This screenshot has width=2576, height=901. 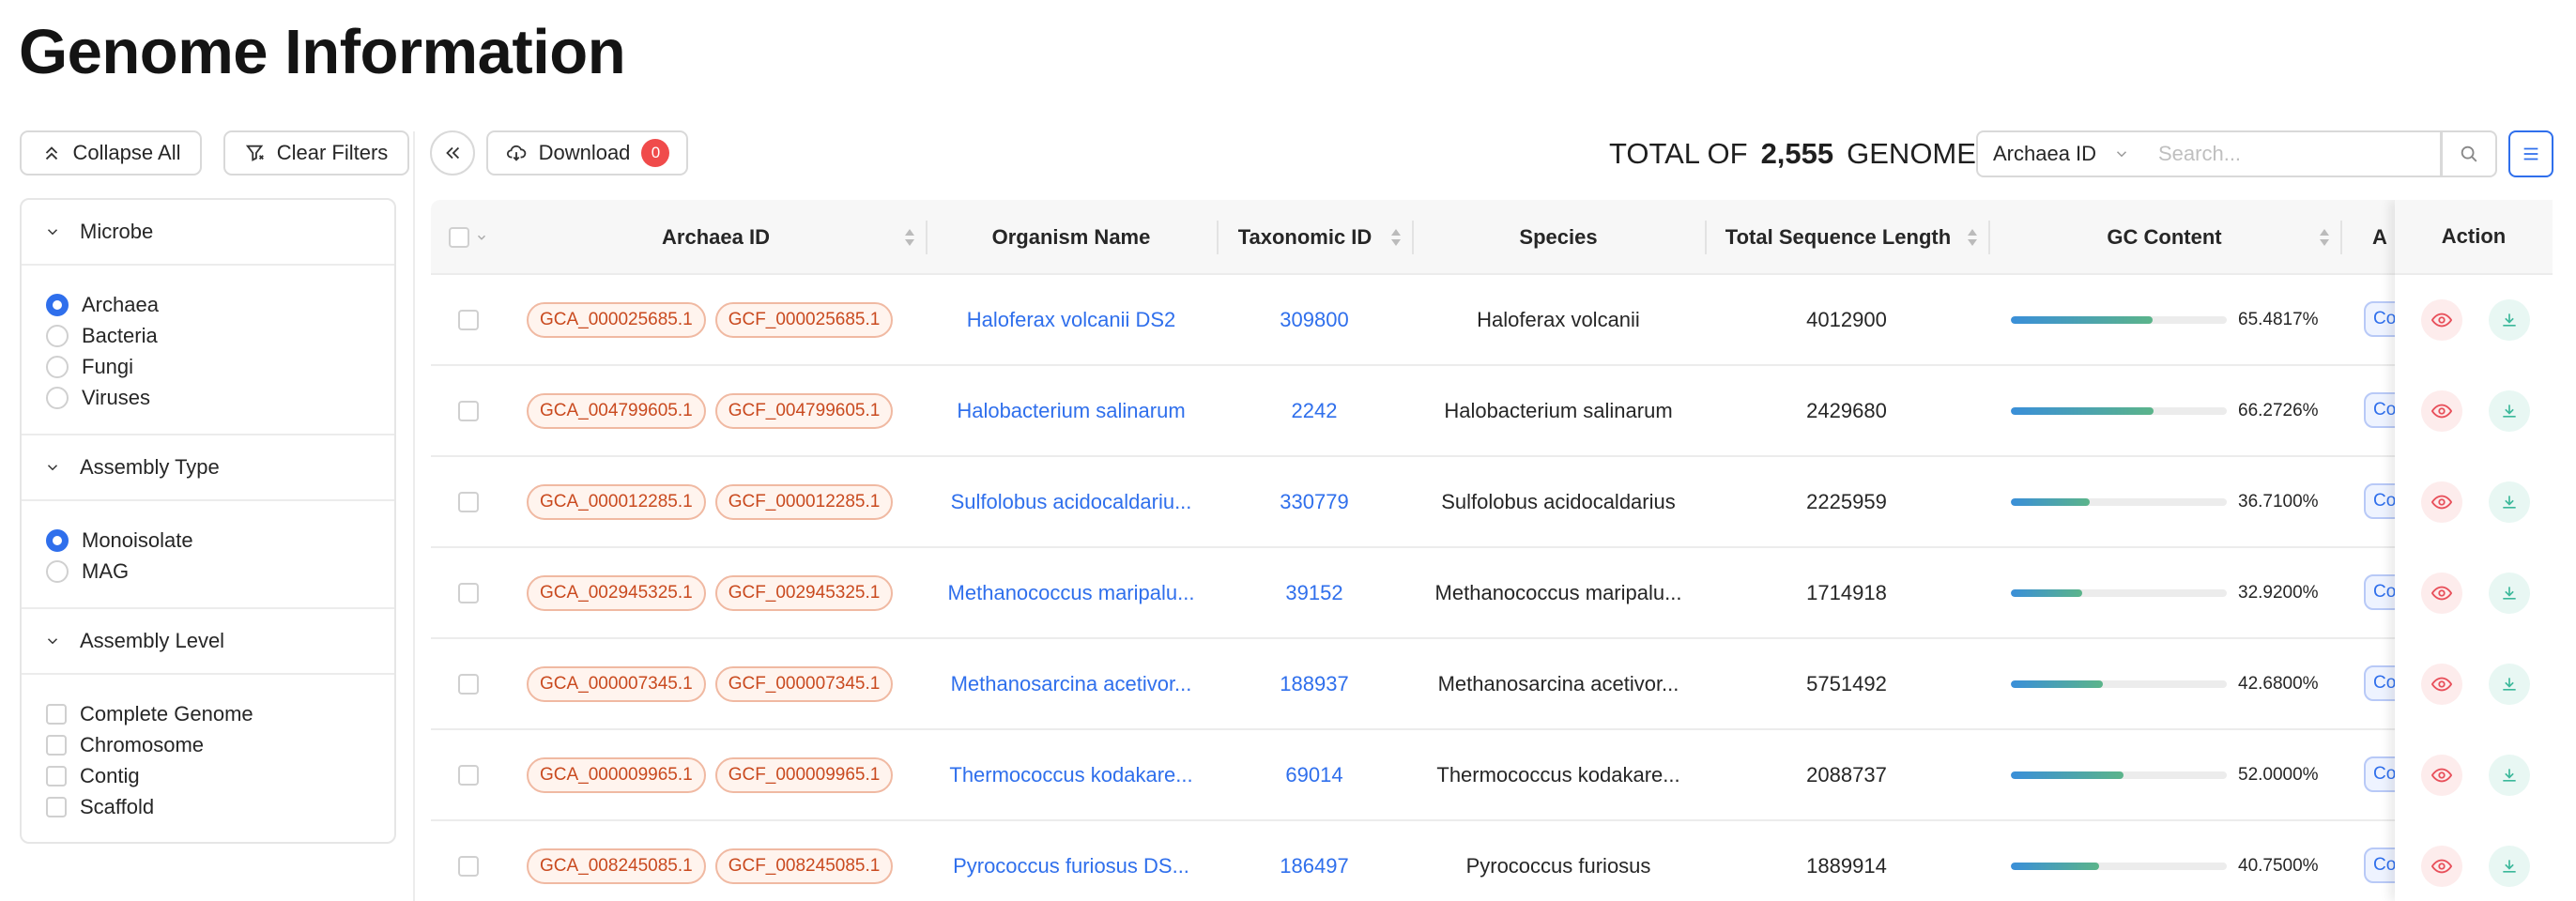 I want to click on taxonomic-id-link: 309800, so click(x=1314, y=320).